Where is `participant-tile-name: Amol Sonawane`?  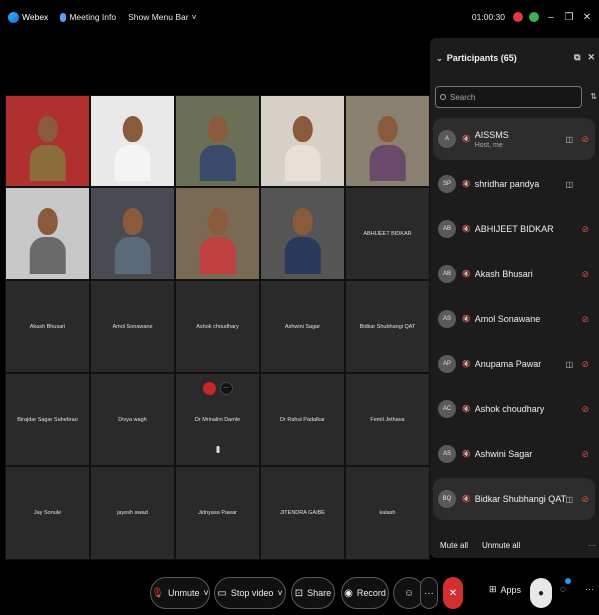
participant-tile-name: Amol Sonawane is located at coordinates (132, 326).